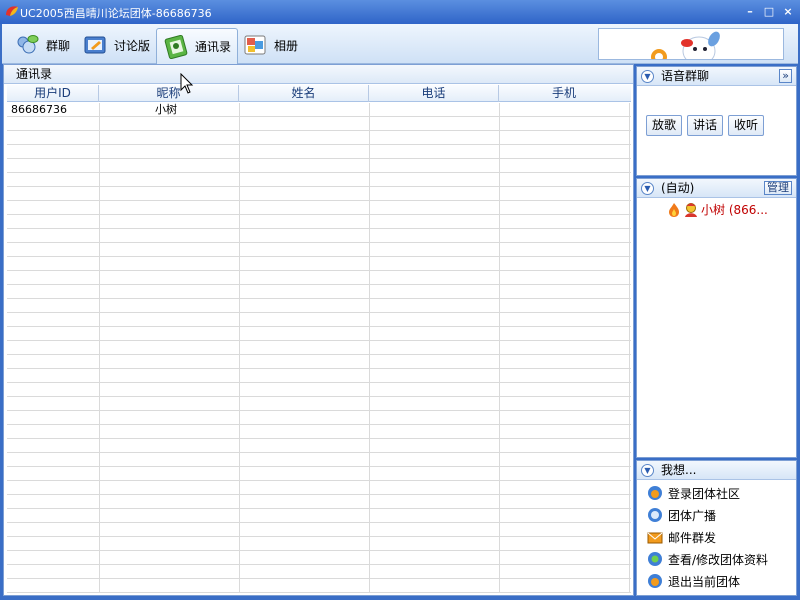 This screenshot has width=800, height=600. What do you see at coordinates (270, 45) in the screenshot?
I see `tab-album: 相册` at bounding box center [270, 45].